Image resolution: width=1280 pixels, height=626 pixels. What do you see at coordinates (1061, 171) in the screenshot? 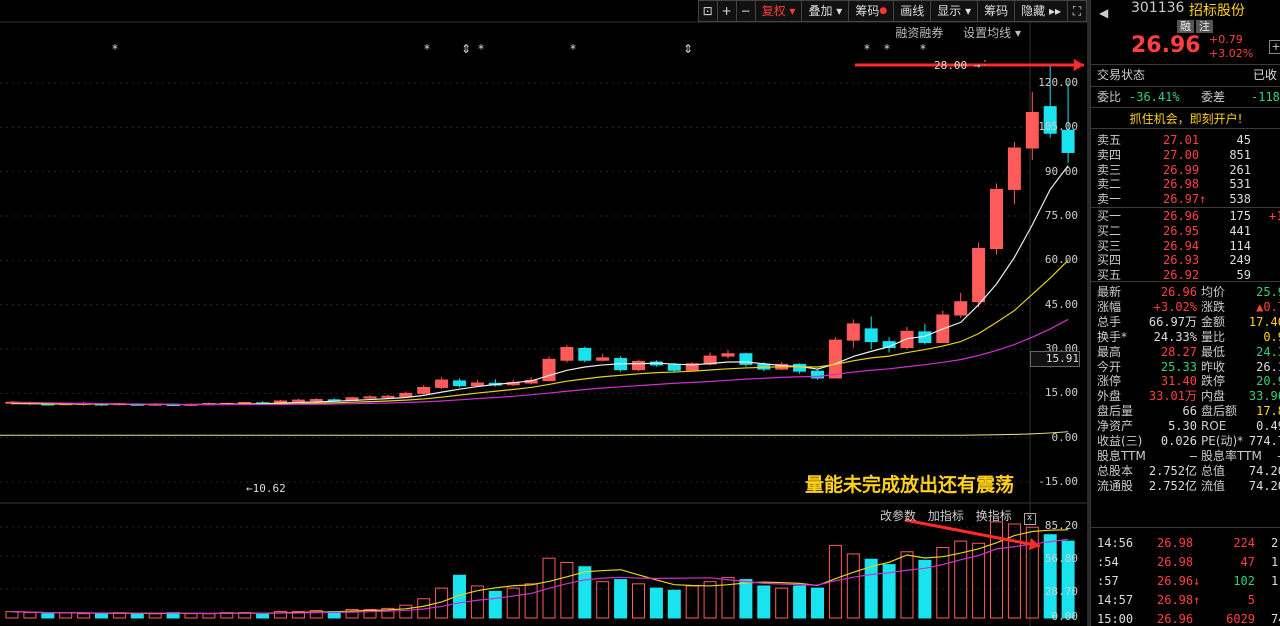
I see `price-tick-label: 90.00` at bounding box center [1061, 171].